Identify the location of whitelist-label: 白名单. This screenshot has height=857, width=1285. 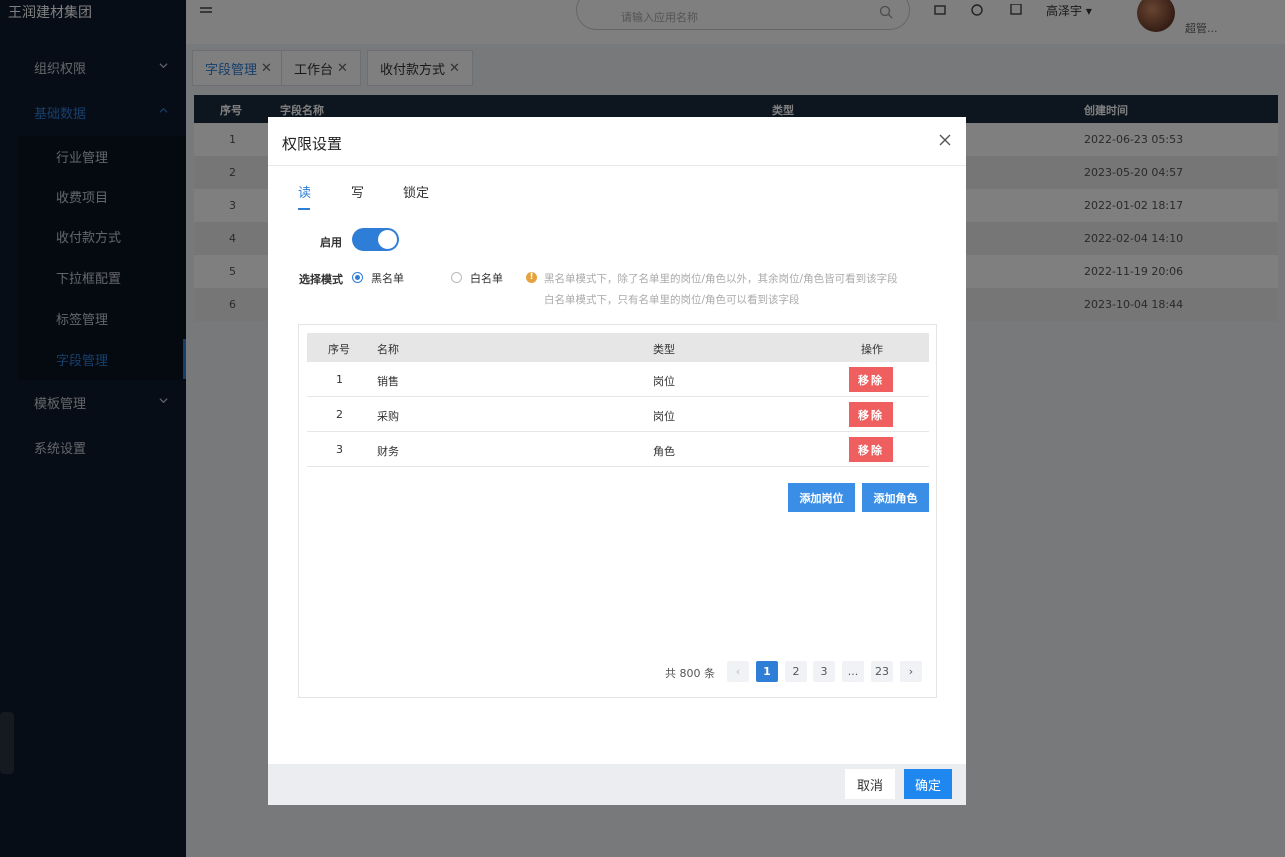
(486, 278).